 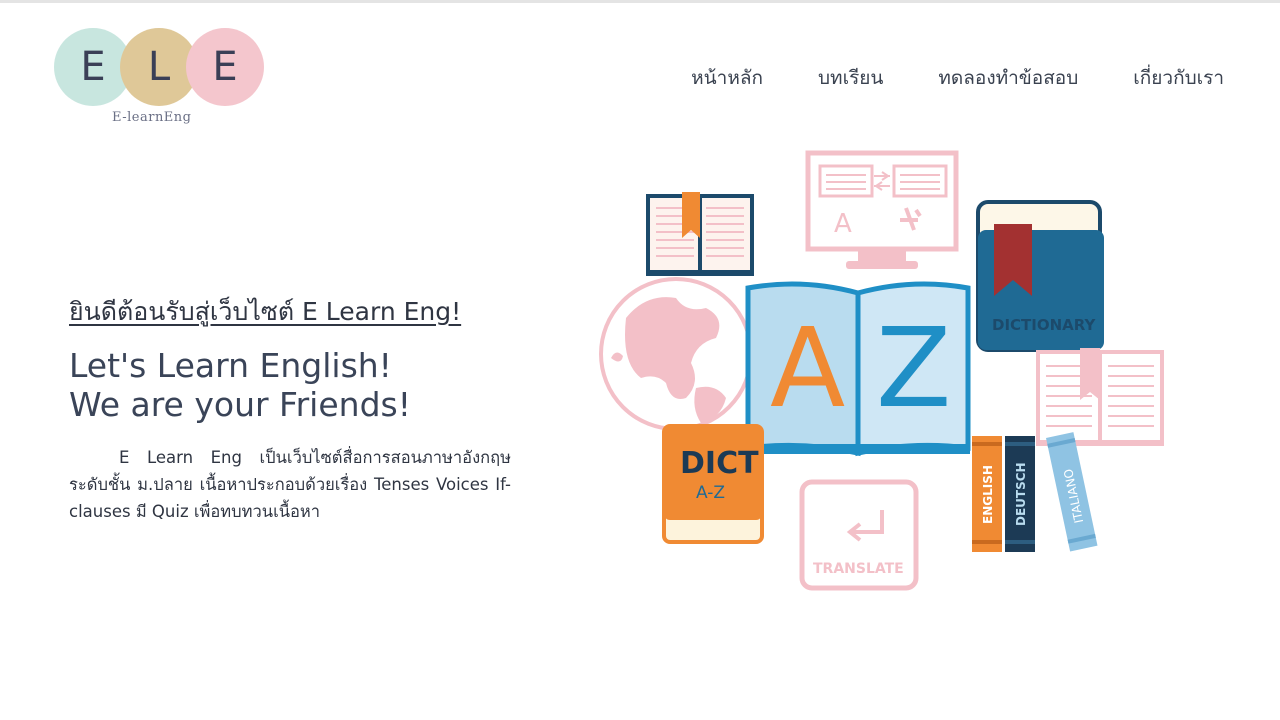 What do you see at coordinates (858, 569) in the screenshot?
I see `translate-label: TRANSLATE` at bounding box center [858, 569].